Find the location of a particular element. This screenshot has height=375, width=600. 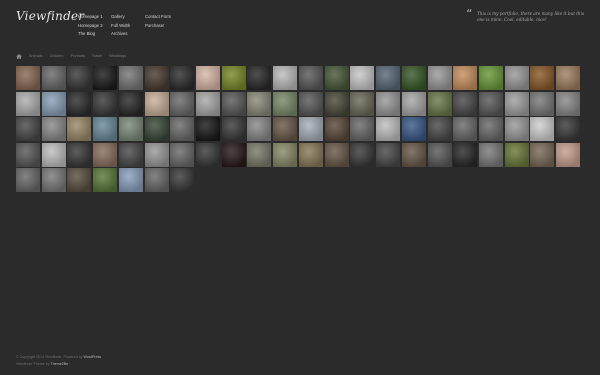

nav-item-the-blog: The Blog is located at coordinates (90, 34).